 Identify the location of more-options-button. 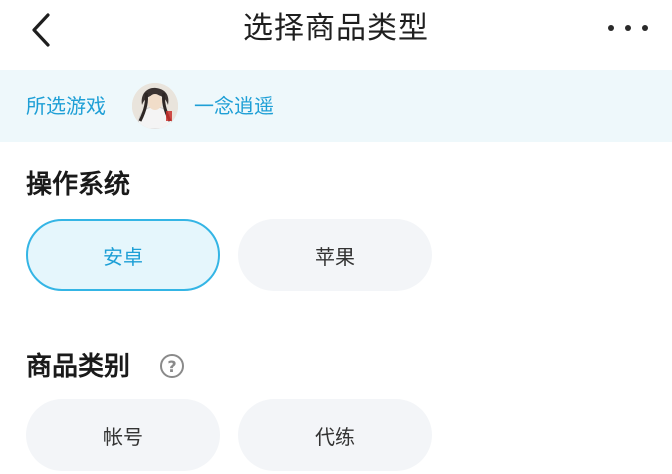
(628, 28).